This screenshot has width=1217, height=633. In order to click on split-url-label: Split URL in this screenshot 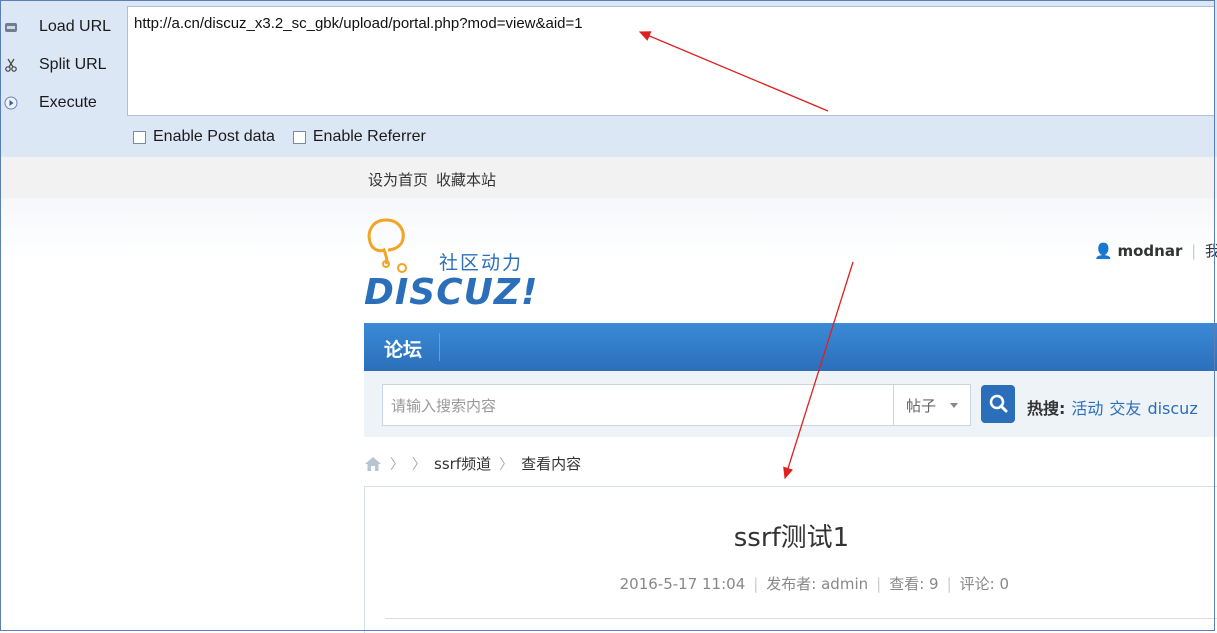, I will do `click(73, 64)`.